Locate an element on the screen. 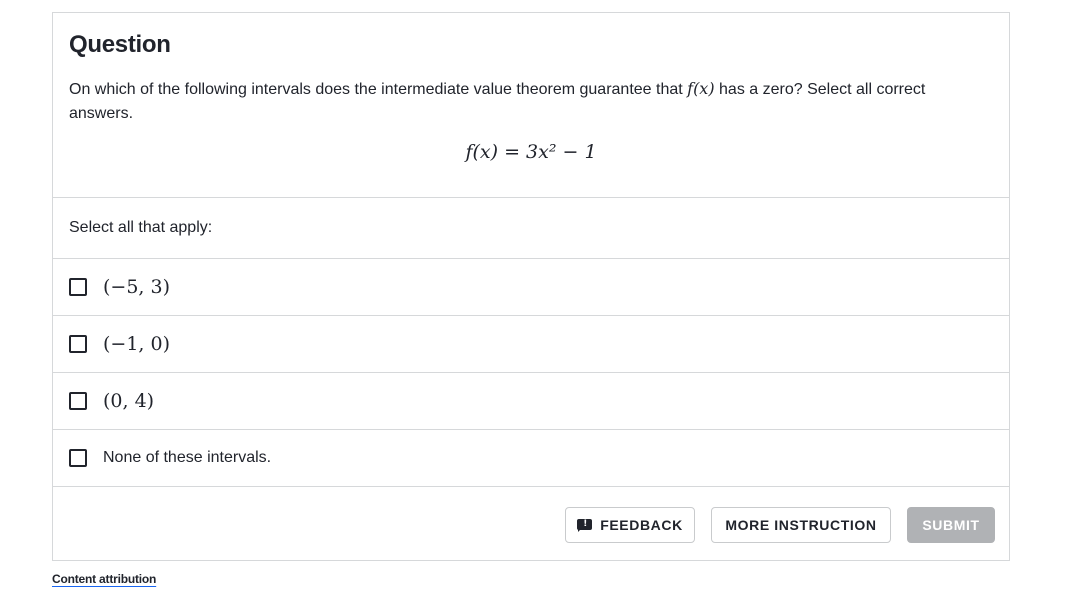 The width and height of the screenshot is (1073, 596). submit-button: SUBMIT is located at coordinates (951, 525).